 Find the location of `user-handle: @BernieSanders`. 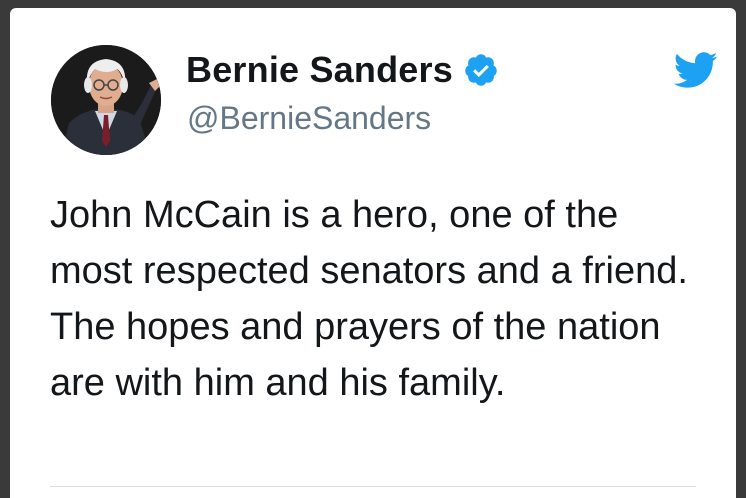

user-handle: @BernieSanders is located at coordinates (309, 118).